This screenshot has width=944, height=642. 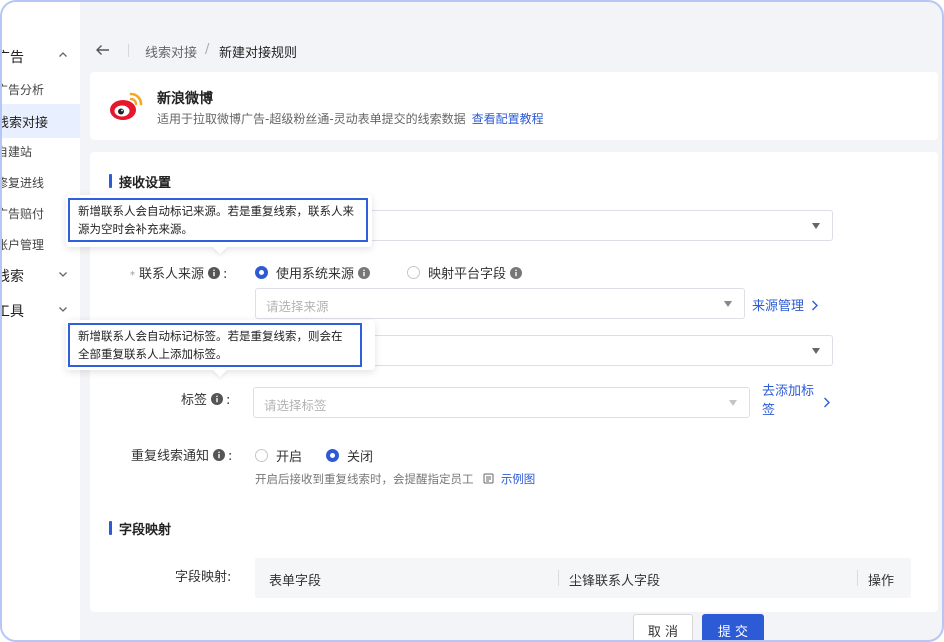 I want to click on sidebar-item-ad-analysis: 广告分析, so click(x=41, y=89).